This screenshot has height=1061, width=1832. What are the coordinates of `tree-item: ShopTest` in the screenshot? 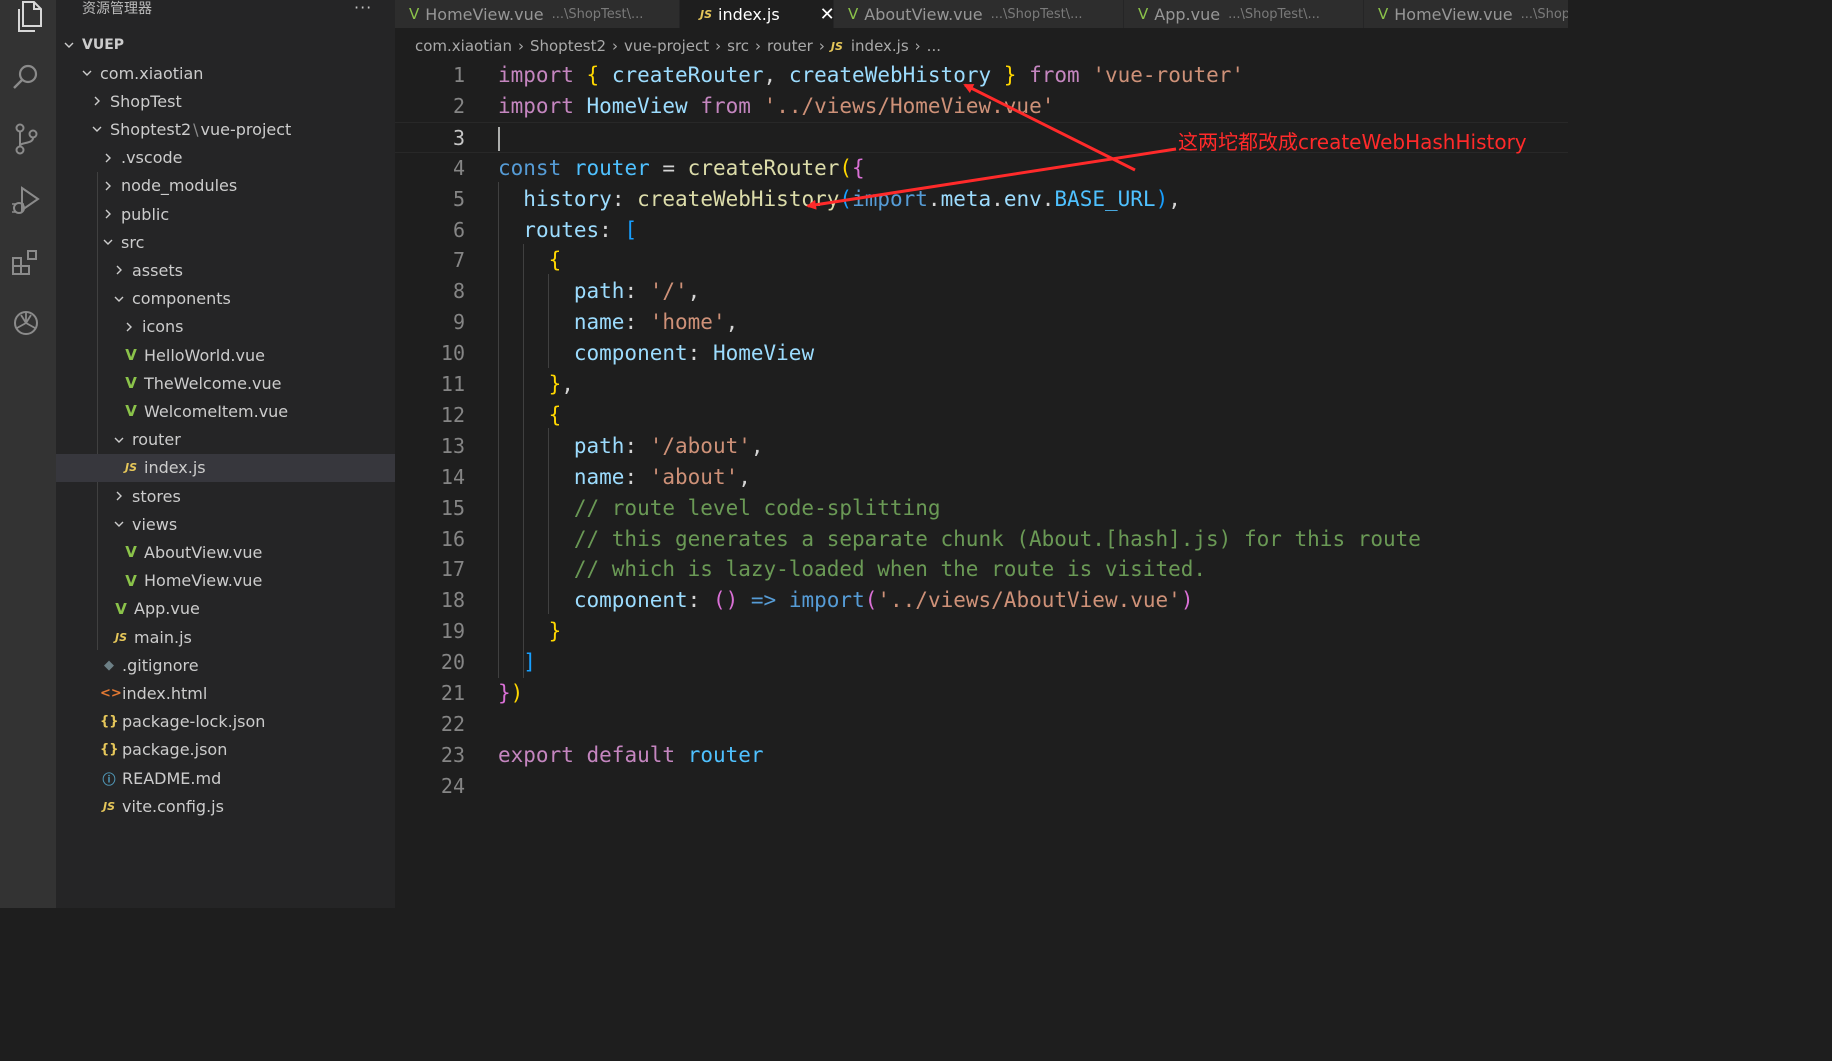 It's located at (242, 101).